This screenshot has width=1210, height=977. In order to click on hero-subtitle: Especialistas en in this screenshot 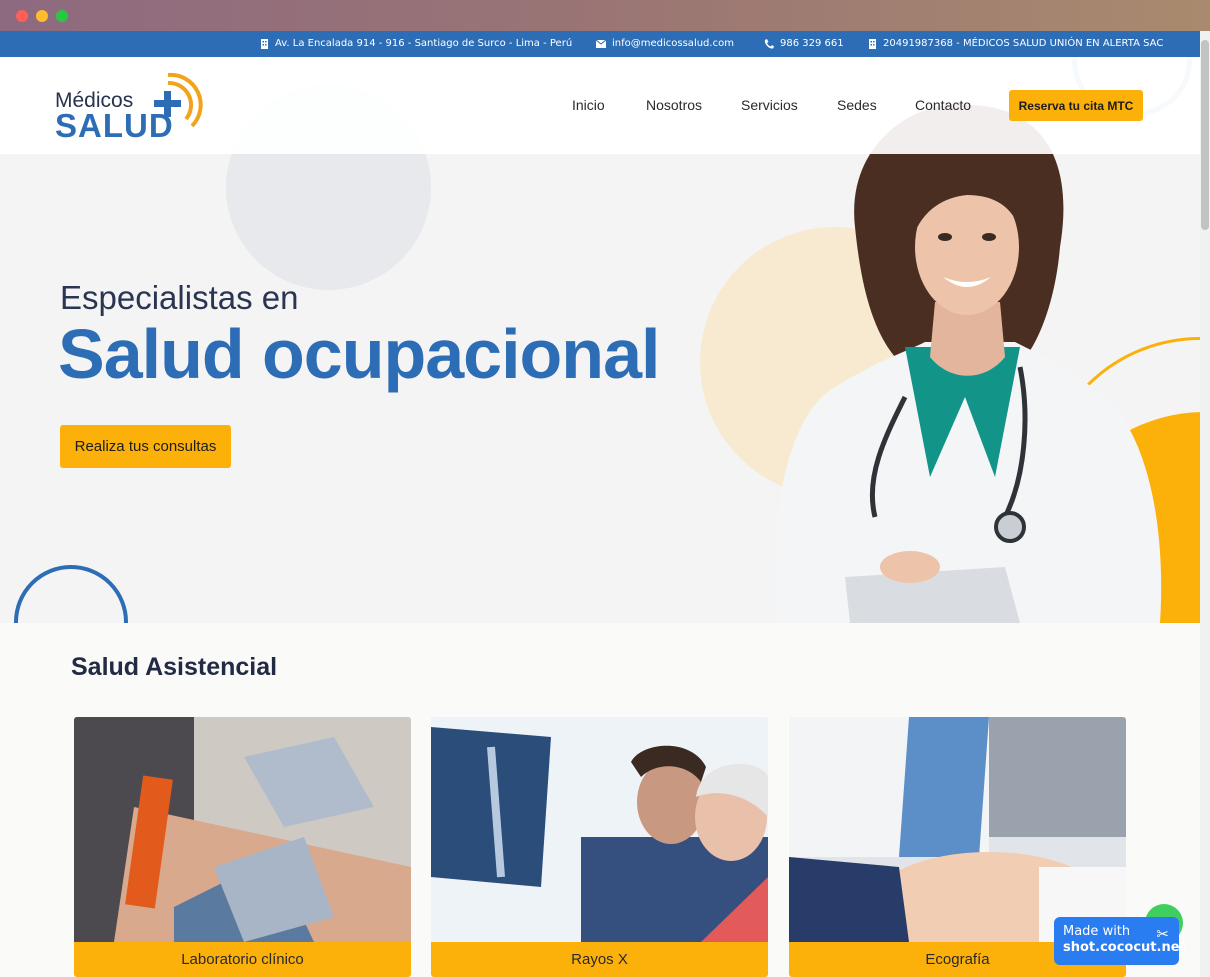, I will do `click(179, 297)`.